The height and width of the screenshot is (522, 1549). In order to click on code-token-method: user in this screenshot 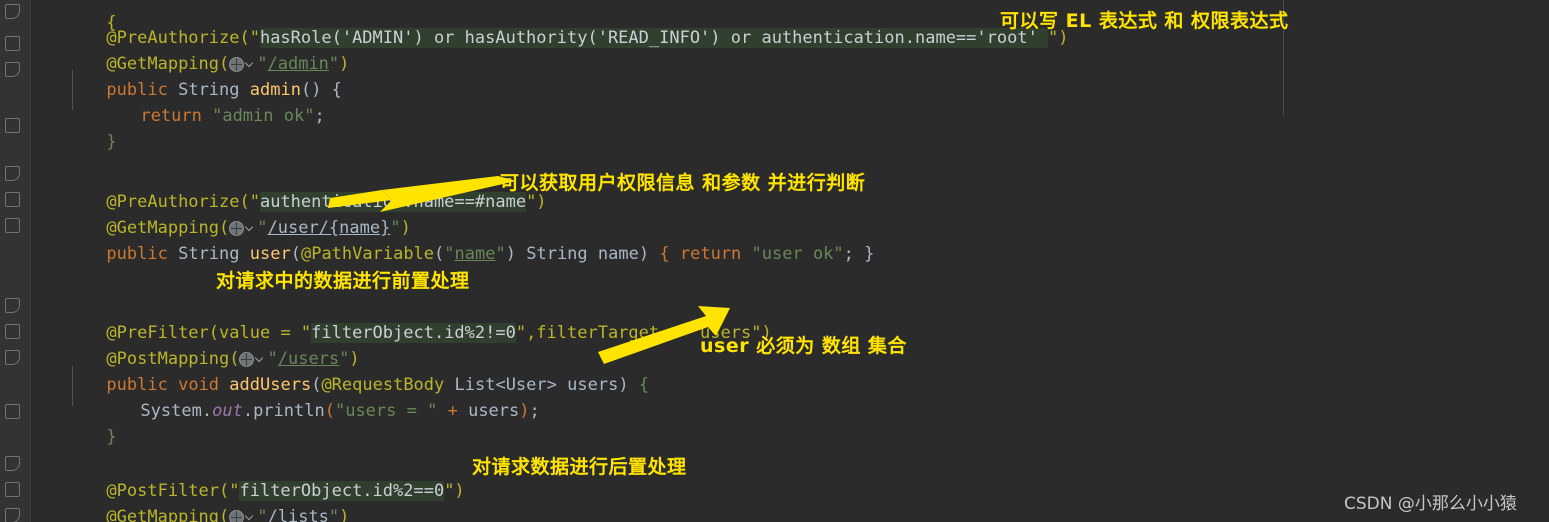, I will do `click(270, 254)`.